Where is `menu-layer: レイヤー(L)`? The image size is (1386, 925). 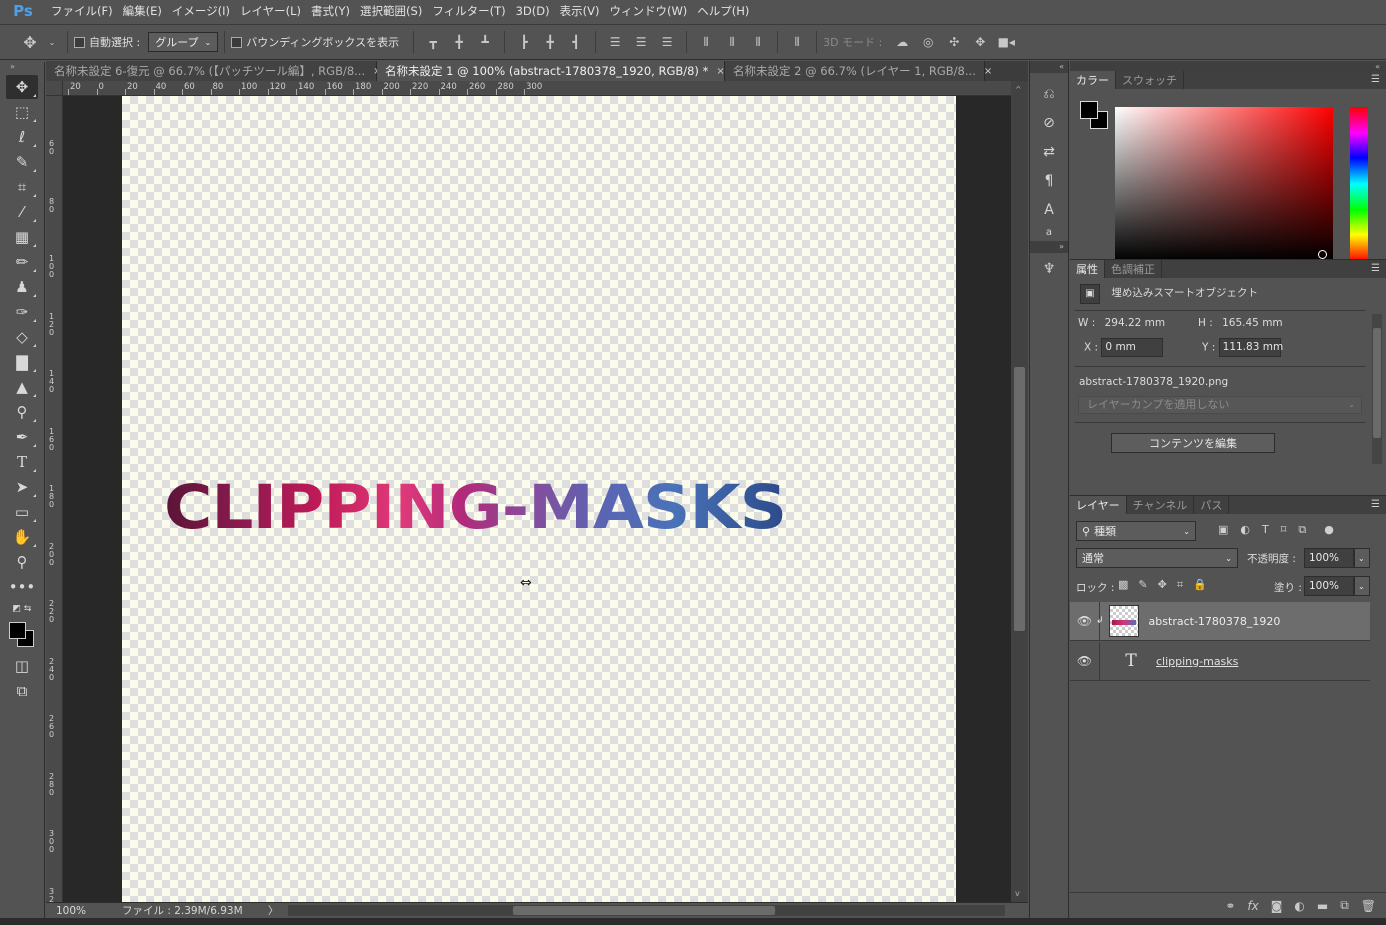 menu-layer: レイヤー(L) is located at coordinates (270, 11).